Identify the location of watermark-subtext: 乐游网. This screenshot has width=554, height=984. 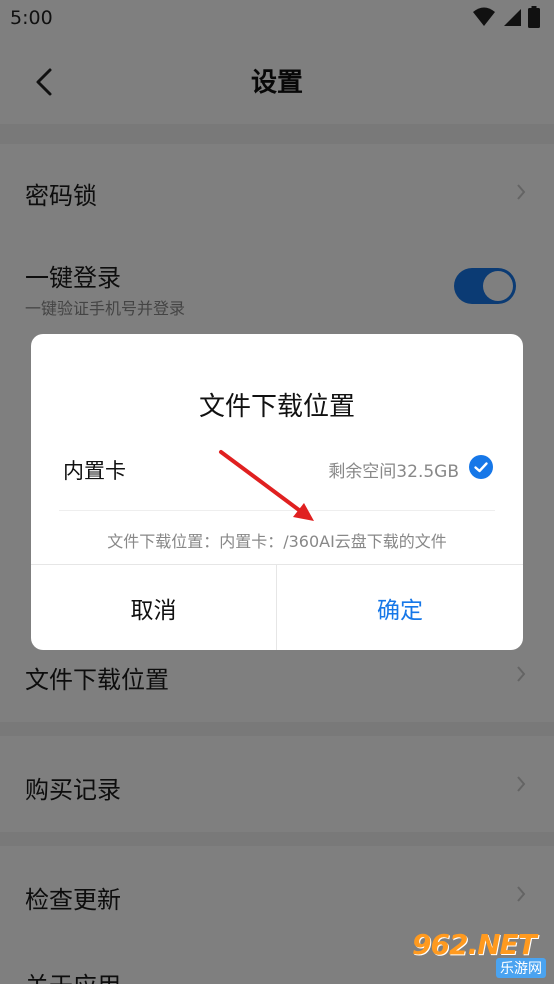
(521, 968).